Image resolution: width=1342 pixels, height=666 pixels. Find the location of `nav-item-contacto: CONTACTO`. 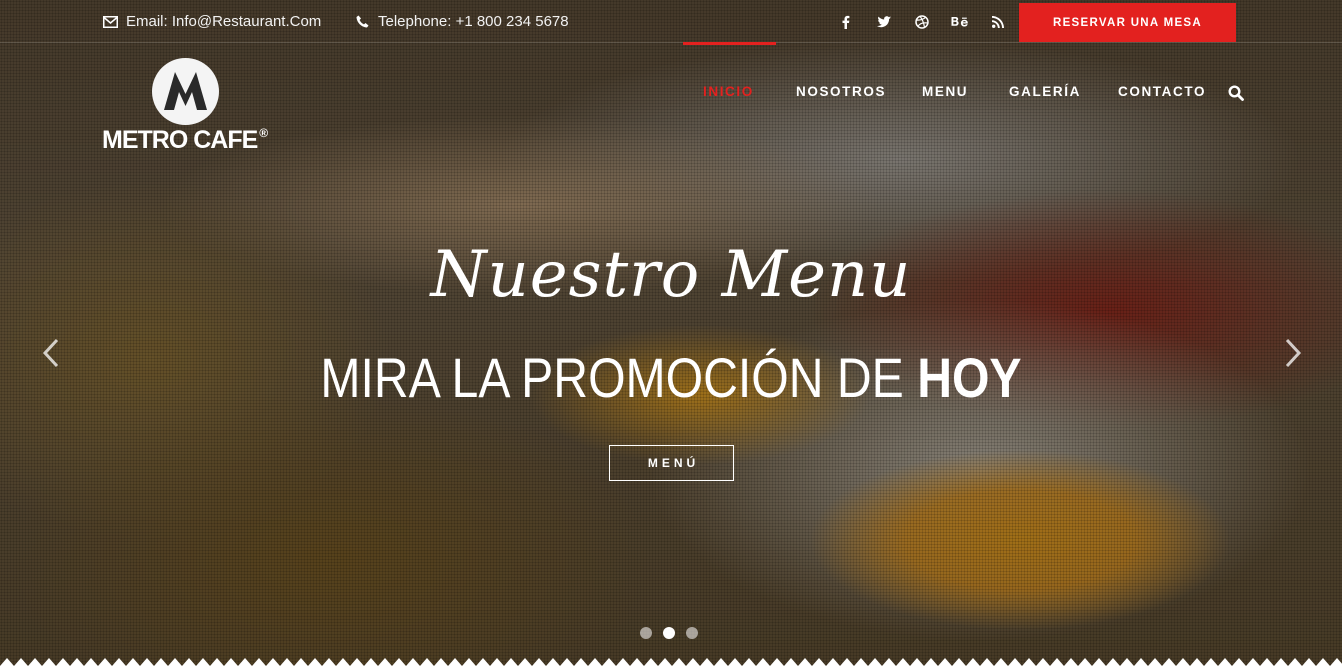

nav-item-contacto: CONTACTO is located at coordinates (1162, 91).